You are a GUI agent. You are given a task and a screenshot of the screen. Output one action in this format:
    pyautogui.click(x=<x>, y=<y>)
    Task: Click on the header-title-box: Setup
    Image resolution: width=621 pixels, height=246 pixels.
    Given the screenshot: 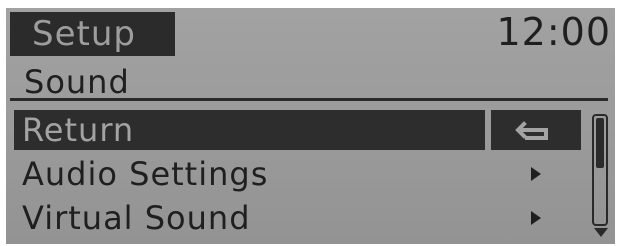 What is the action you would take?
    pyautogui.click(x=92, y=34)
    